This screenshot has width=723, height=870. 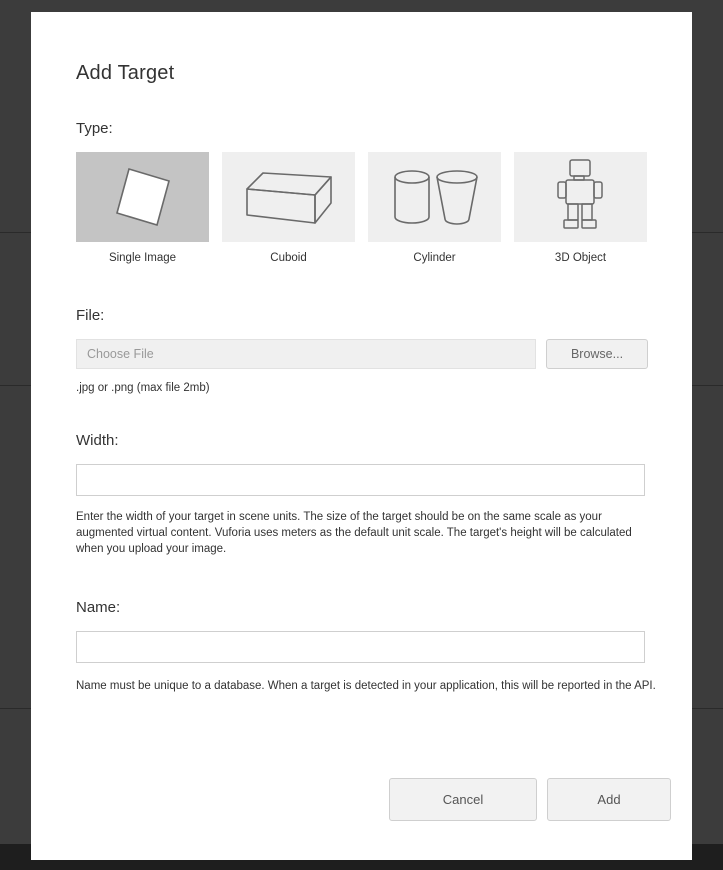 What do you see at coordinates (142, 258) in the screenshot?
I see `type-label-single-image: Single Image` at bounding box center [142, 258].